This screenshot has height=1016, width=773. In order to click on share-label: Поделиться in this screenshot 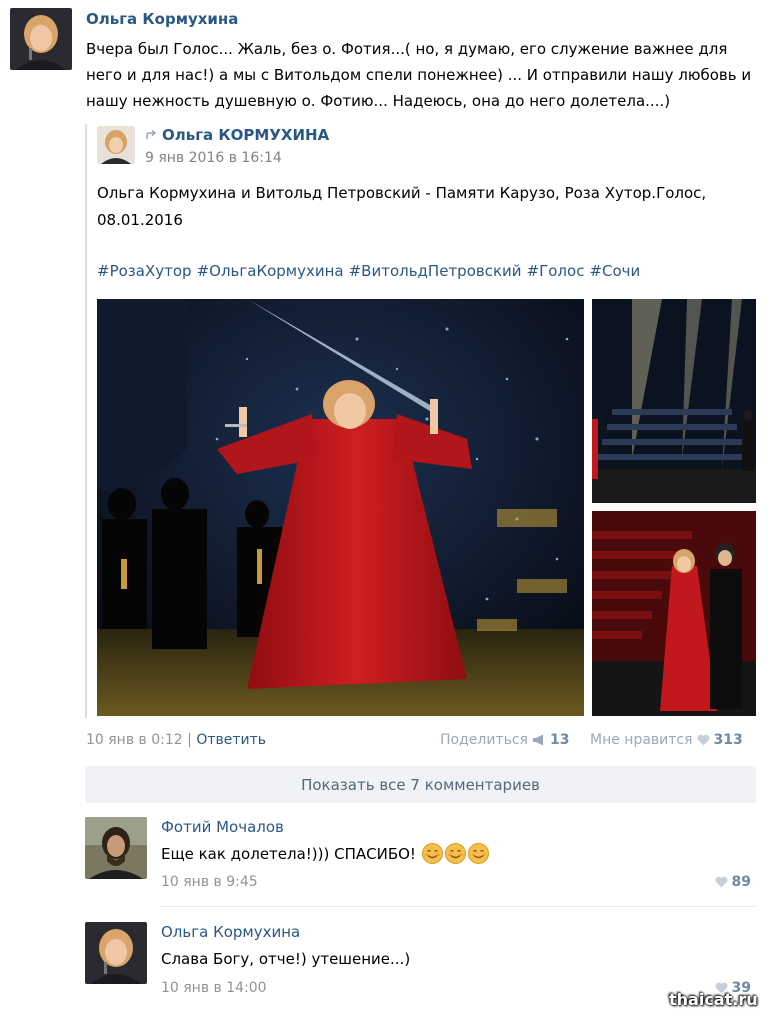, I will do `click(484, 740)`.